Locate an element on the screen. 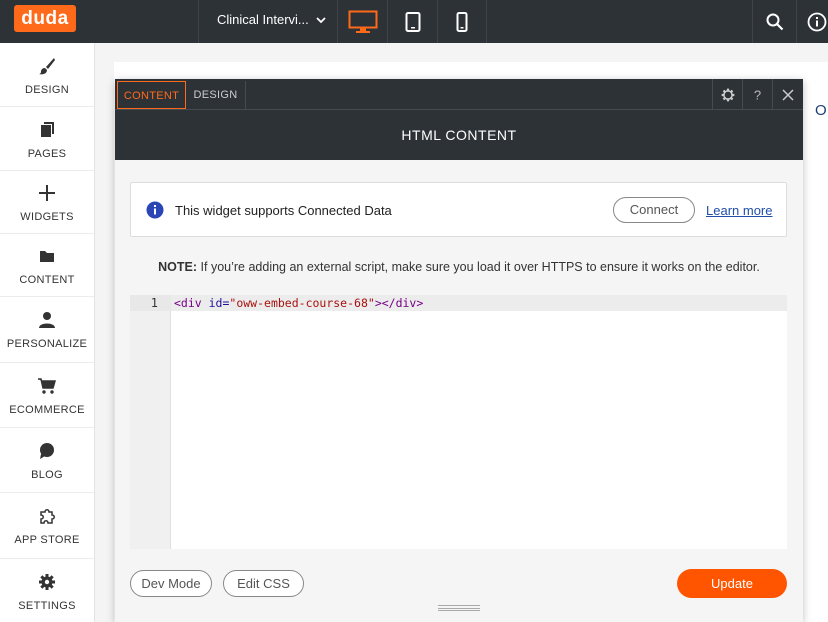 The height and width of the screenshot is (622, 828). close-icon is located at coordinates (788, 94).